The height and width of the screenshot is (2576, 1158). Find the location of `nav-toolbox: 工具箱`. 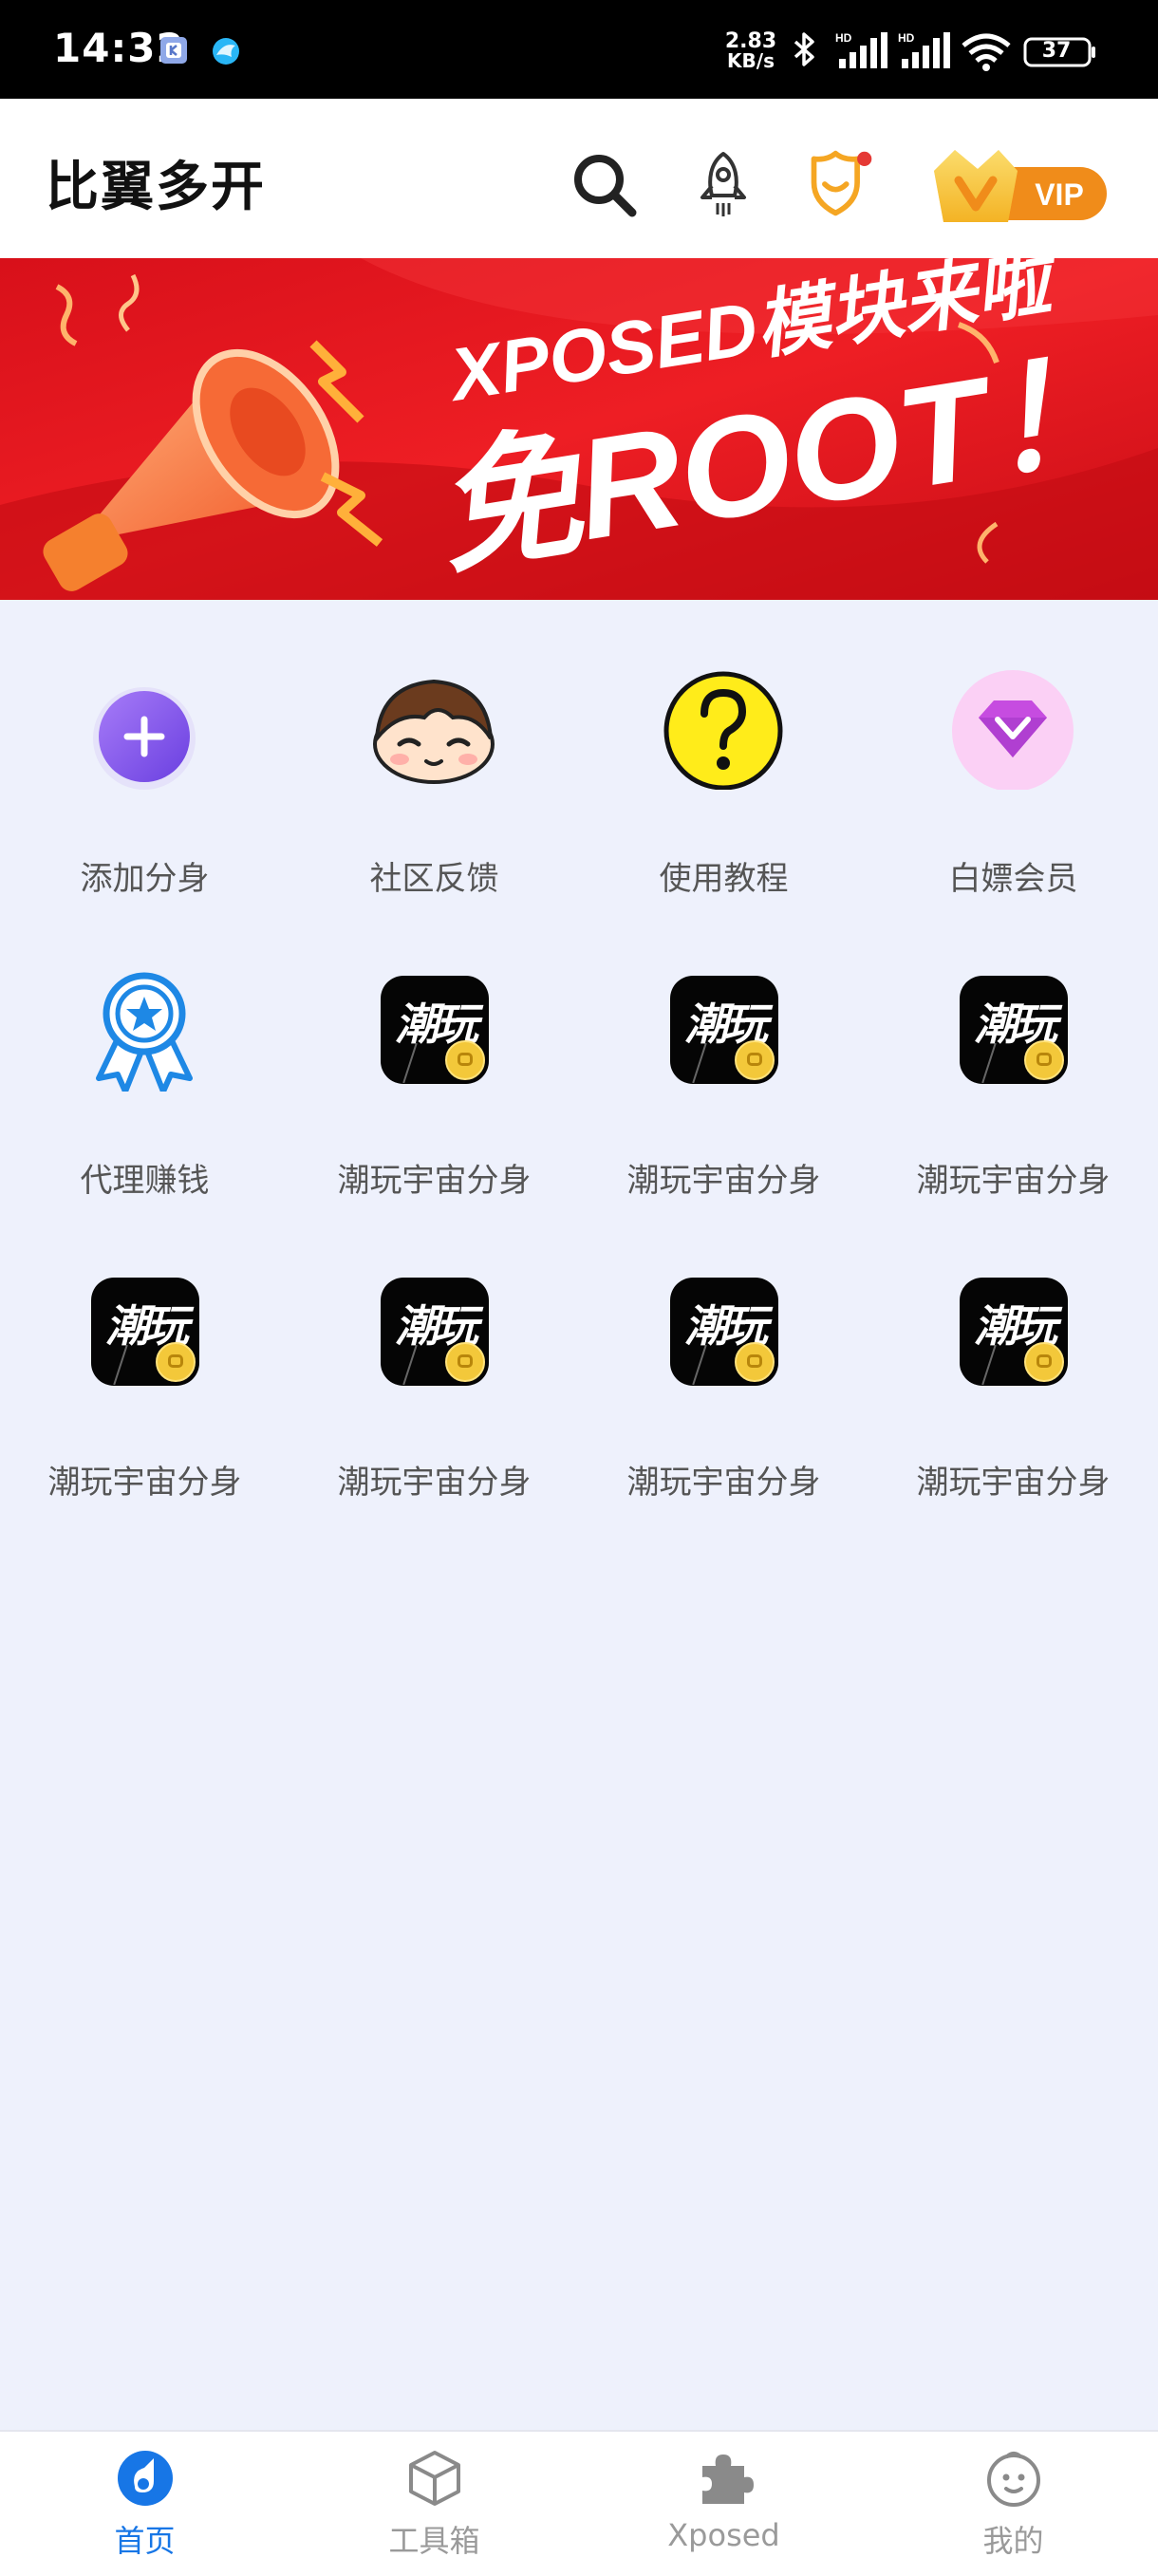

nav-toolbox: 工具箱 is located at coordinates (434, 2504).